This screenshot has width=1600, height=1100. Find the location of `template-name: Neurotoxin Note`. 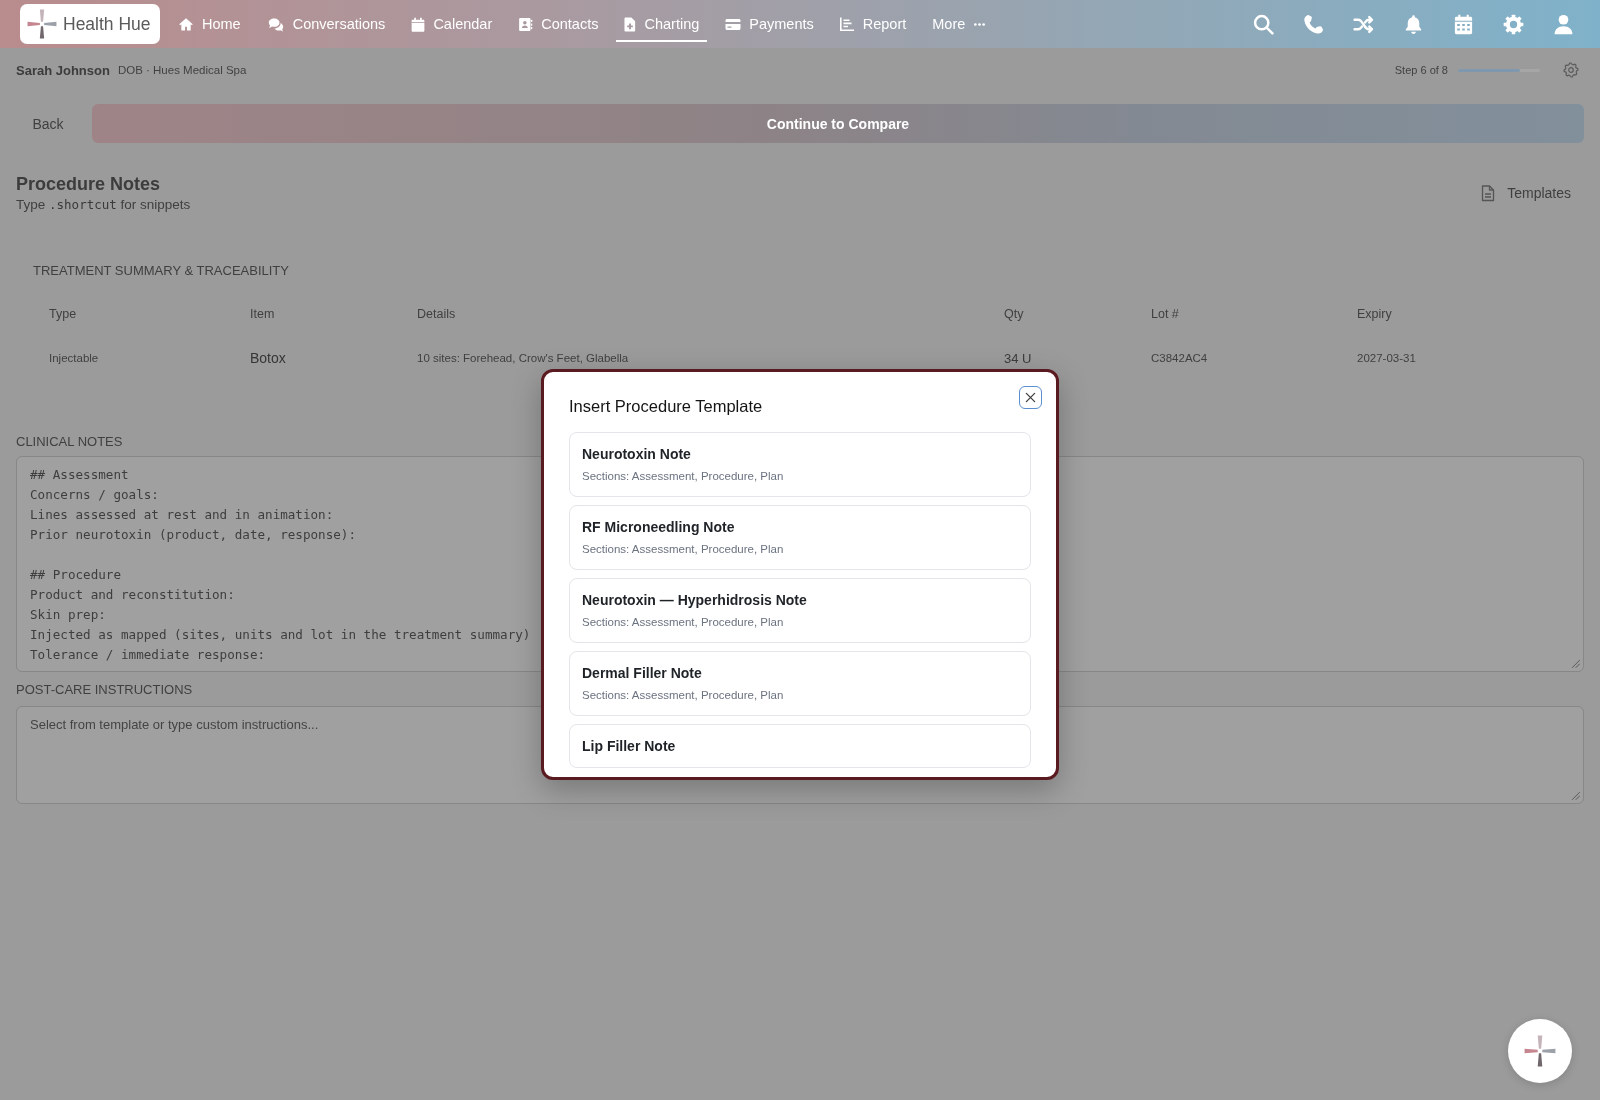

template-name: Neurotoxin Note is located at coordinates (637, 454).